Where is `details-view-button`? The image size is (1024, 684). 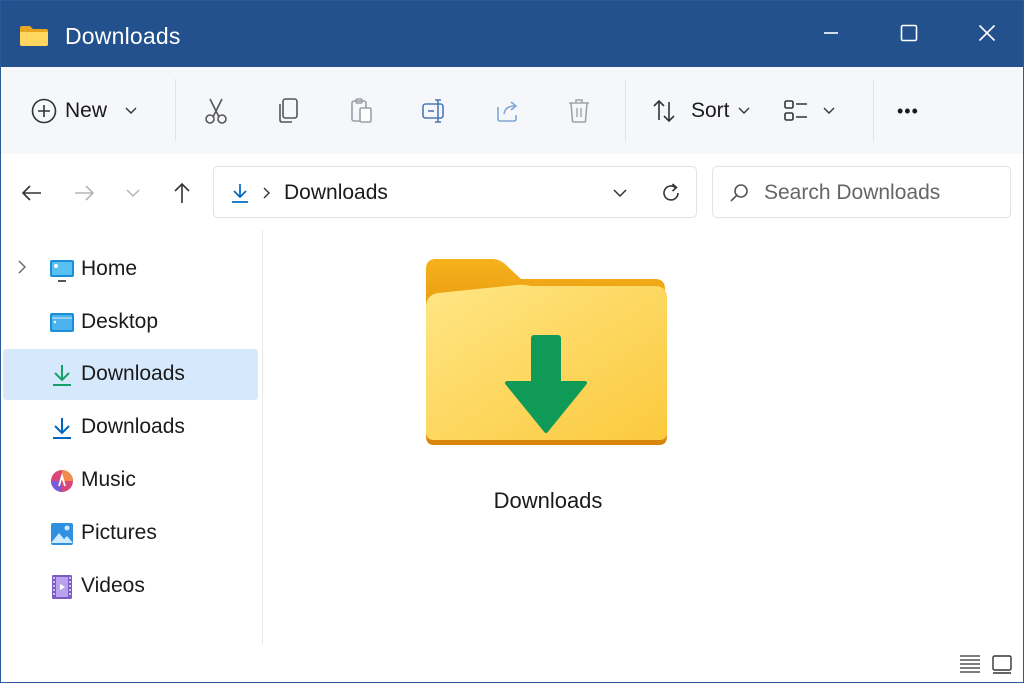
details-view-button is located at coordinates (970, 664).